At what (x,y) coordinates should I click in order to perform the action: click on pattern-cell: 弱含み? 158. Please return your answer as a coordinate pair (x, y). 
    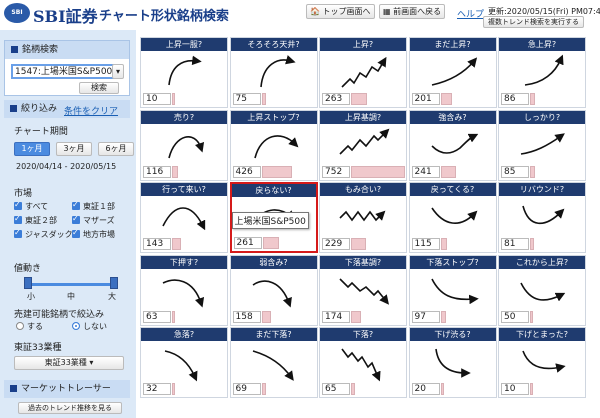
    Looking at the image, I should click on (273, 290).